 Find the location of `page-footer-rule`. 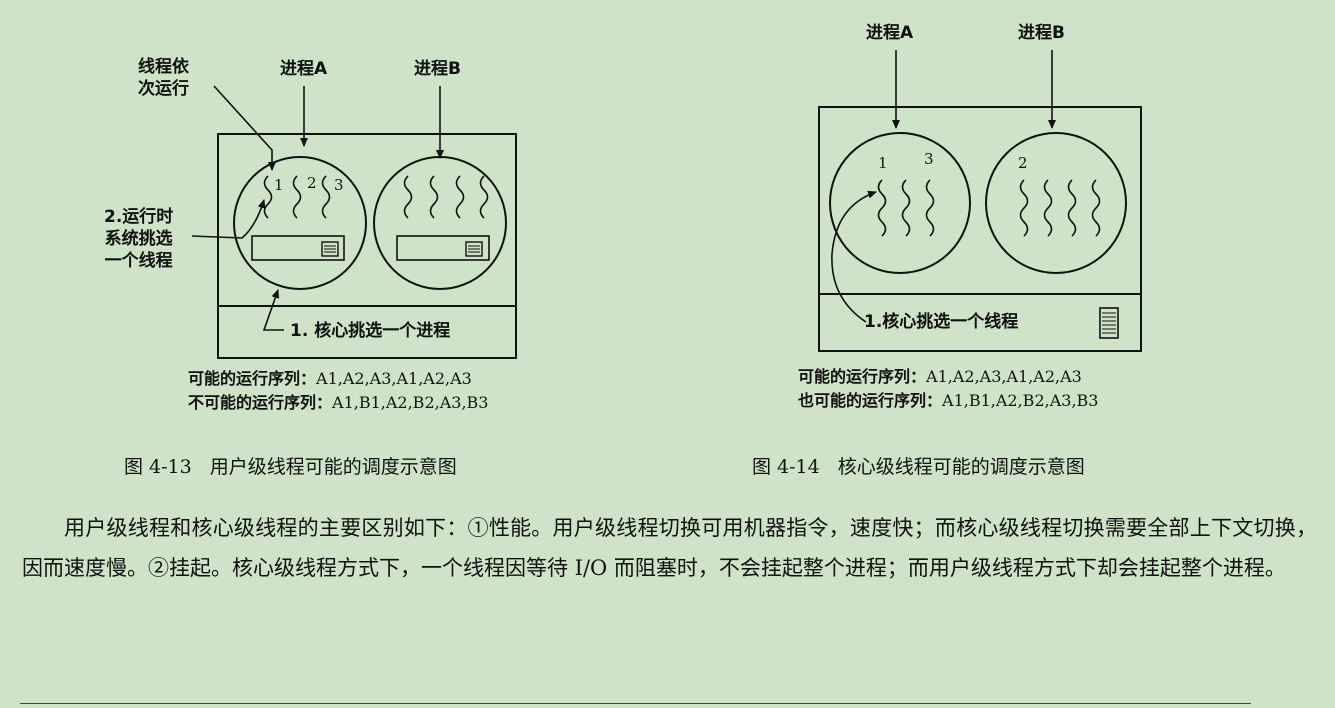

page-footer-rule is located at coordinates (635, 703).